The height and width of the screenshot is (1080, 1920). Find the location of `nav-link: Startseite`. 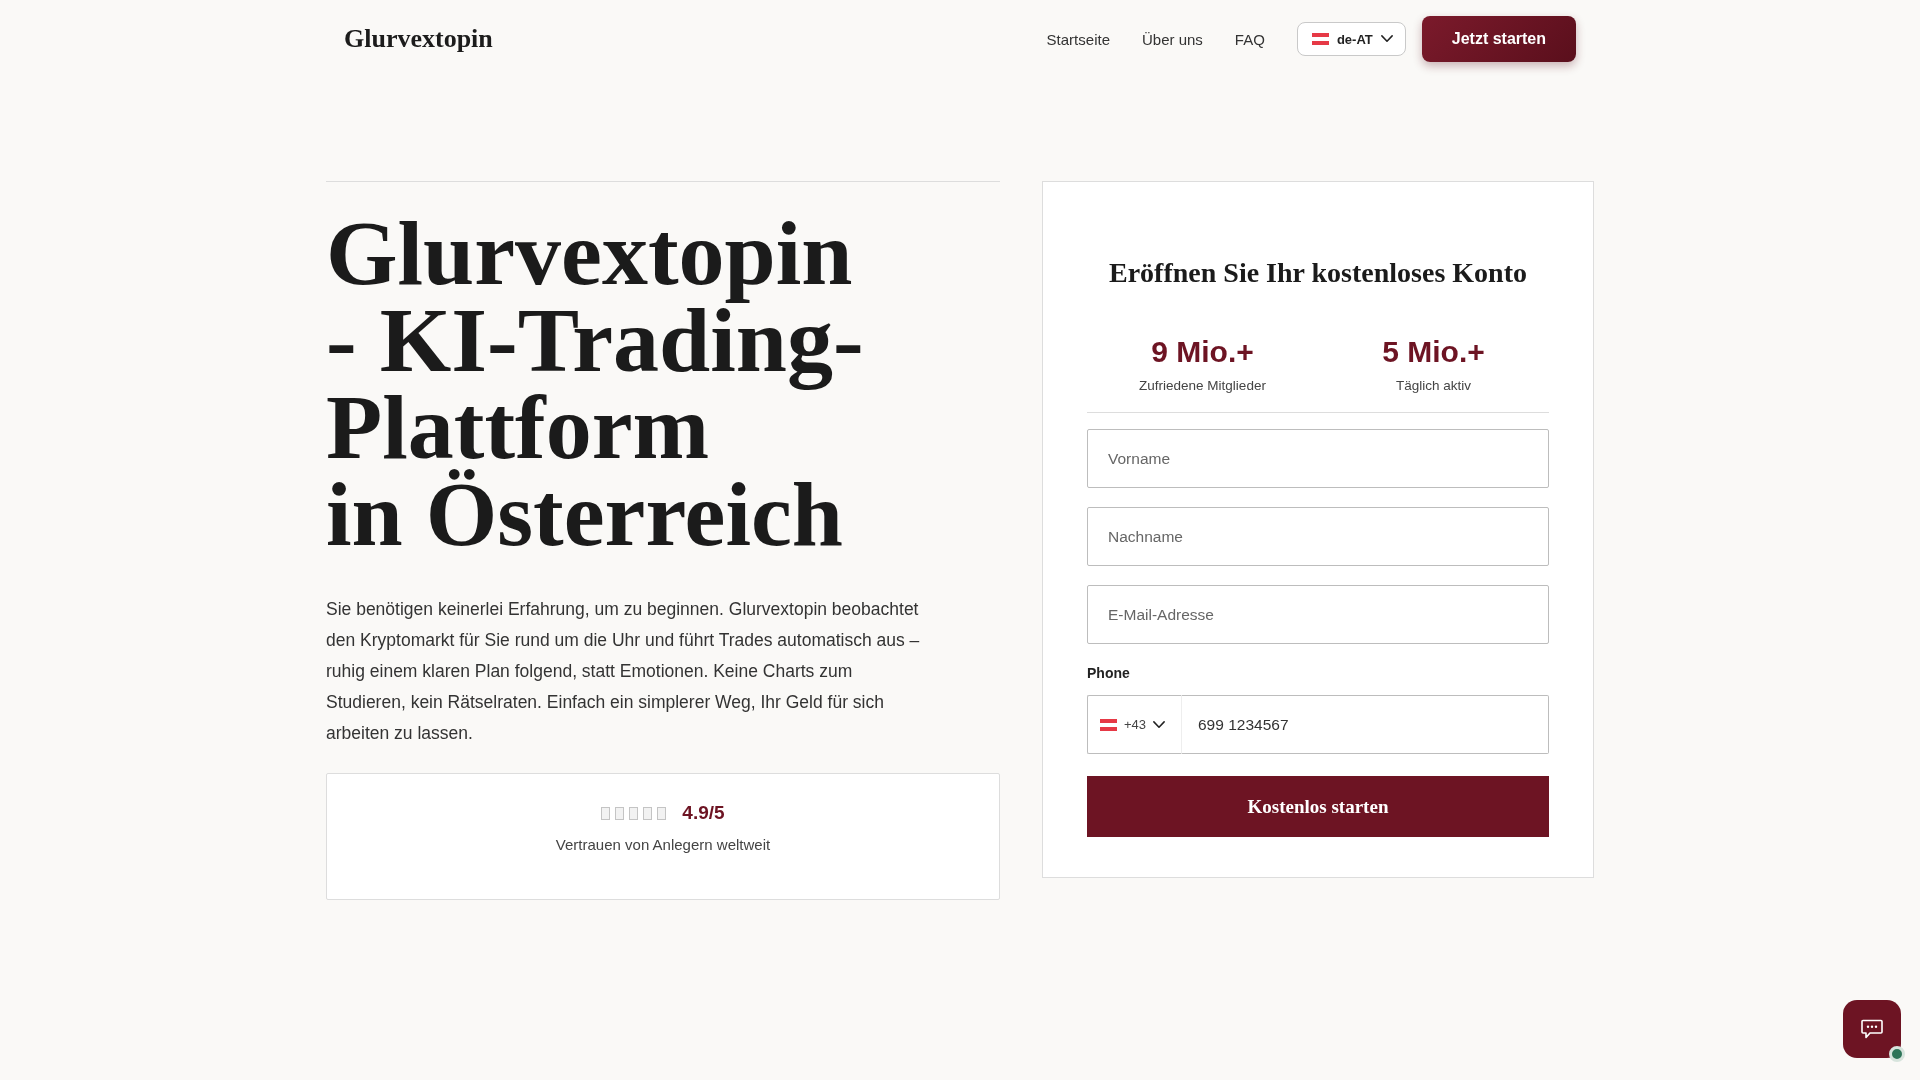

nav-link: Startseite is located at coordinates (1078, 39).